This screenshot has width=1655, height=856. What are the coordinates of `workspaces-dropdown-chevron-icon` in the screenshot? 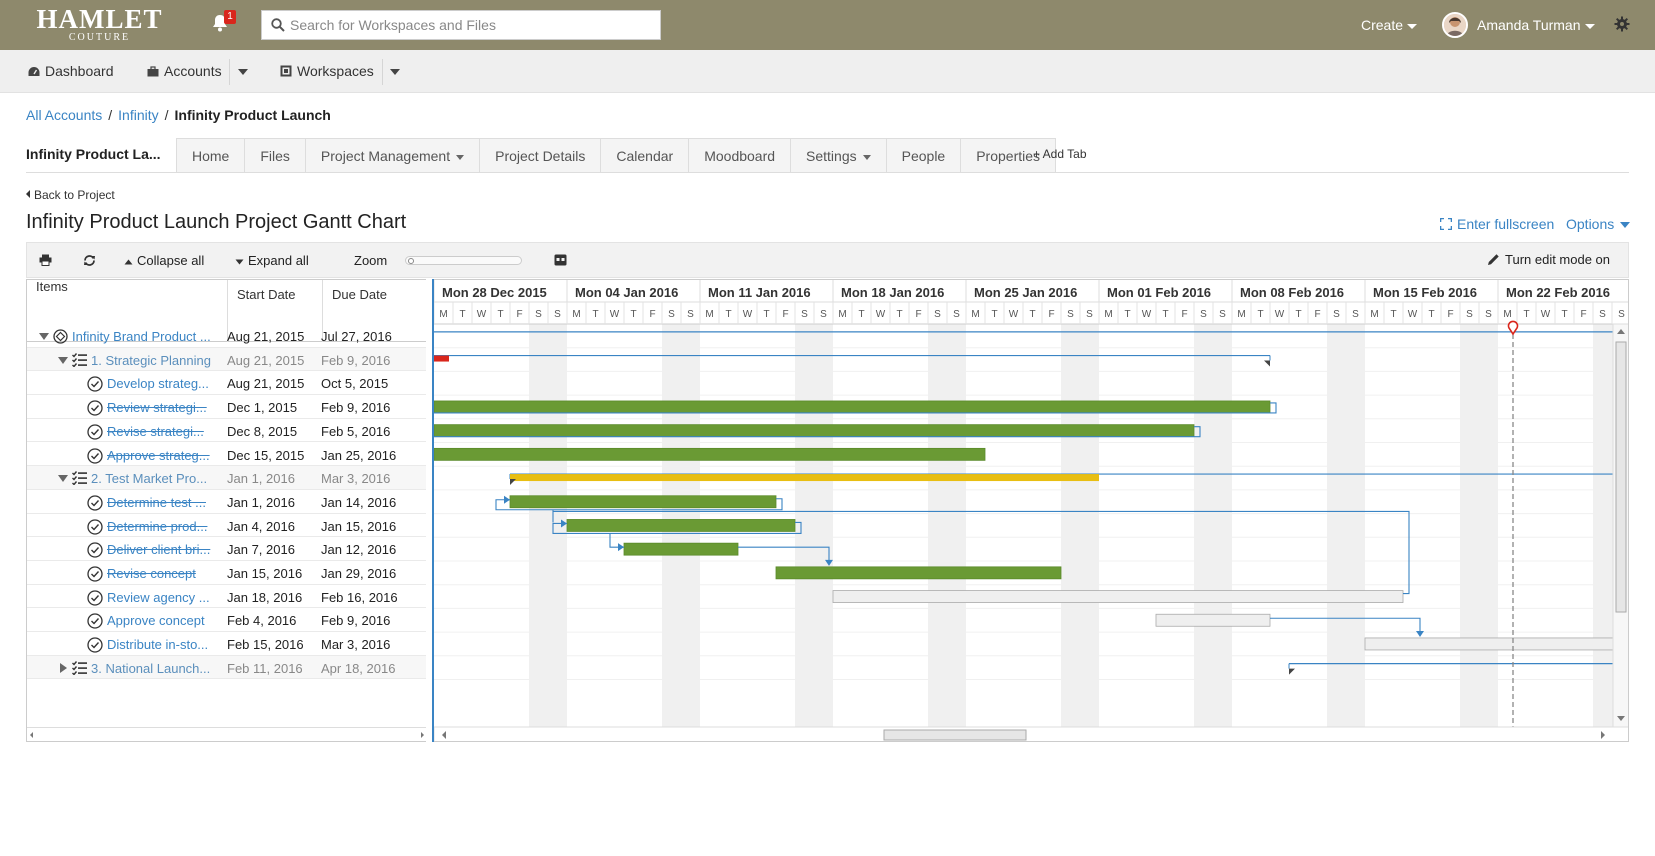 It's located at (395, 72).